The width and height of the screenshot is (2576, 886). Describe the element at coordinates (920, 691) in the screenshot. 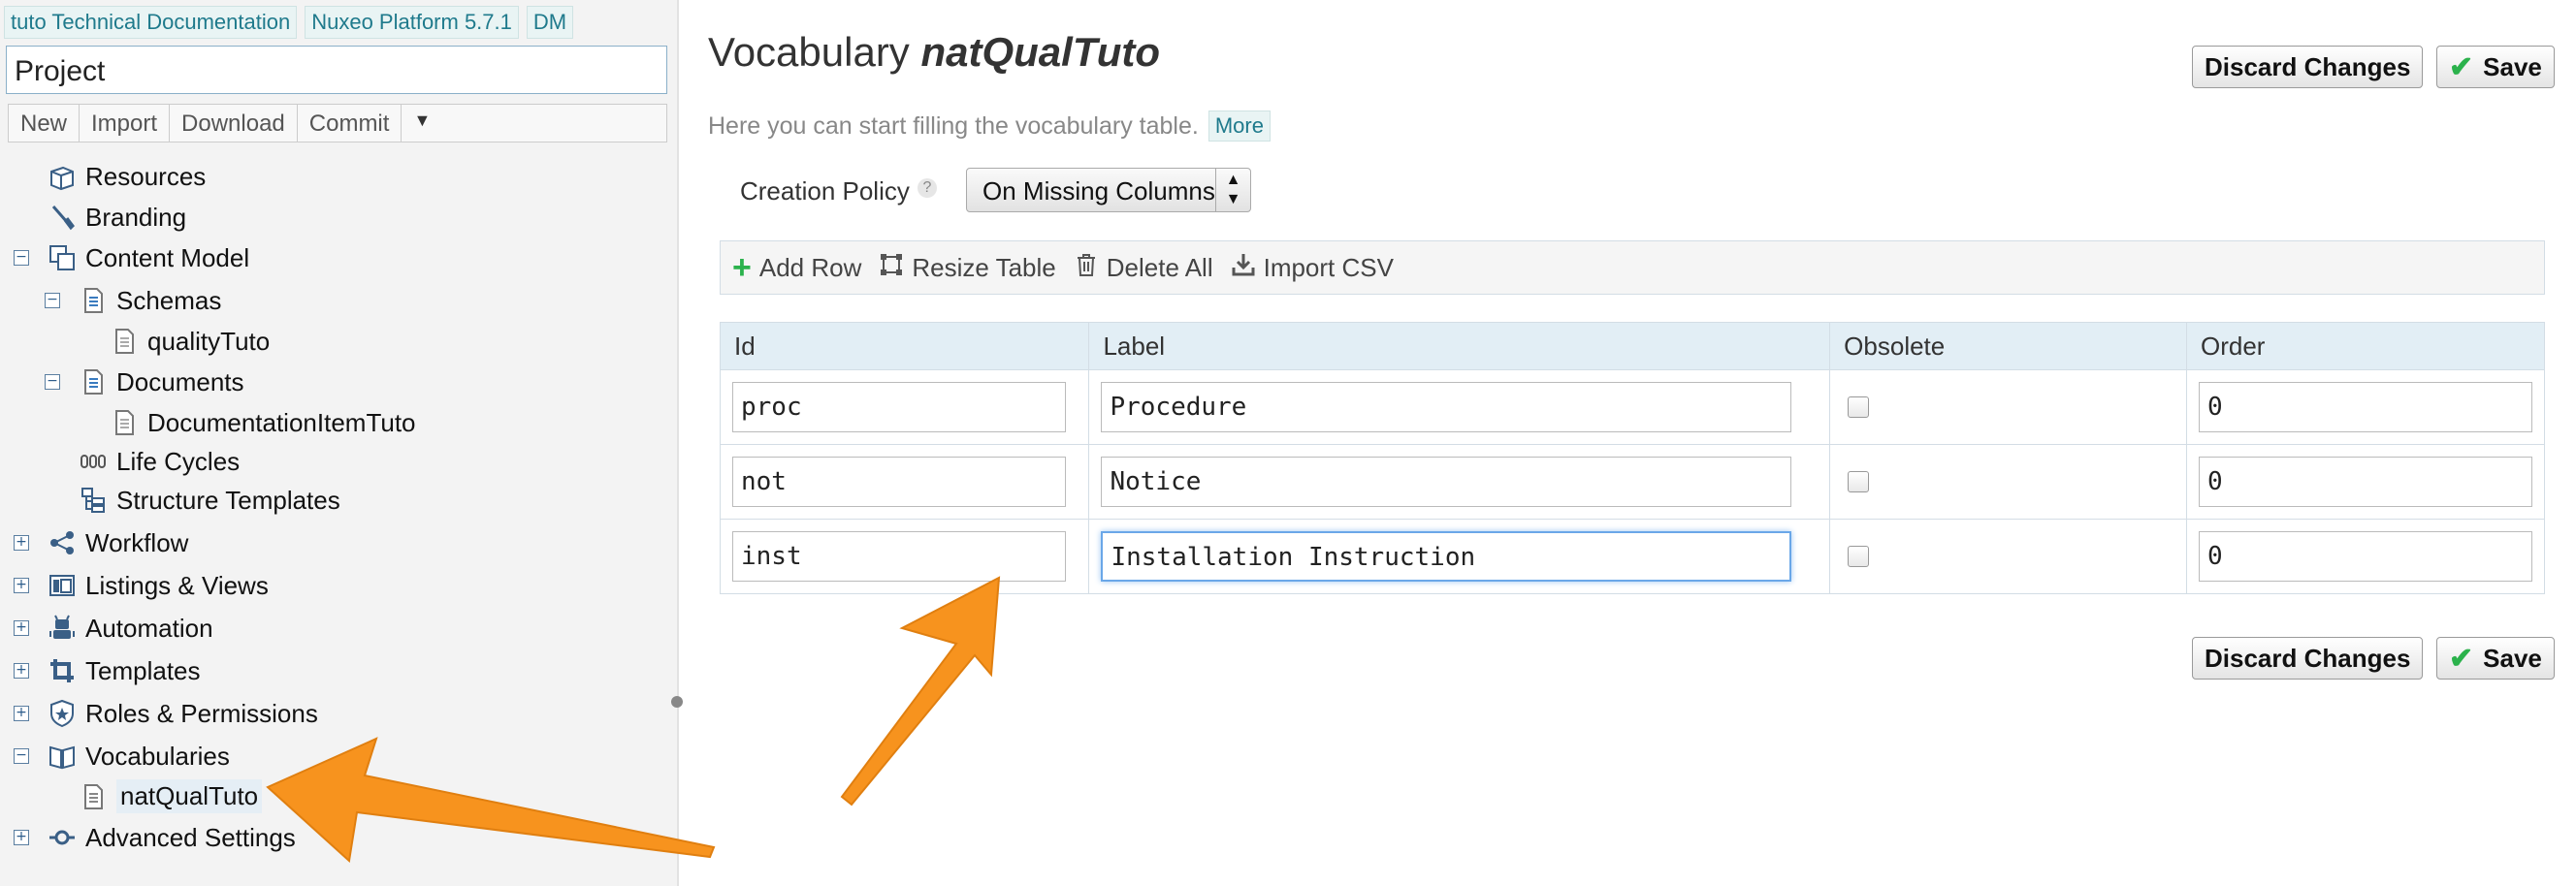

I see `arrow-to-table` at that location.